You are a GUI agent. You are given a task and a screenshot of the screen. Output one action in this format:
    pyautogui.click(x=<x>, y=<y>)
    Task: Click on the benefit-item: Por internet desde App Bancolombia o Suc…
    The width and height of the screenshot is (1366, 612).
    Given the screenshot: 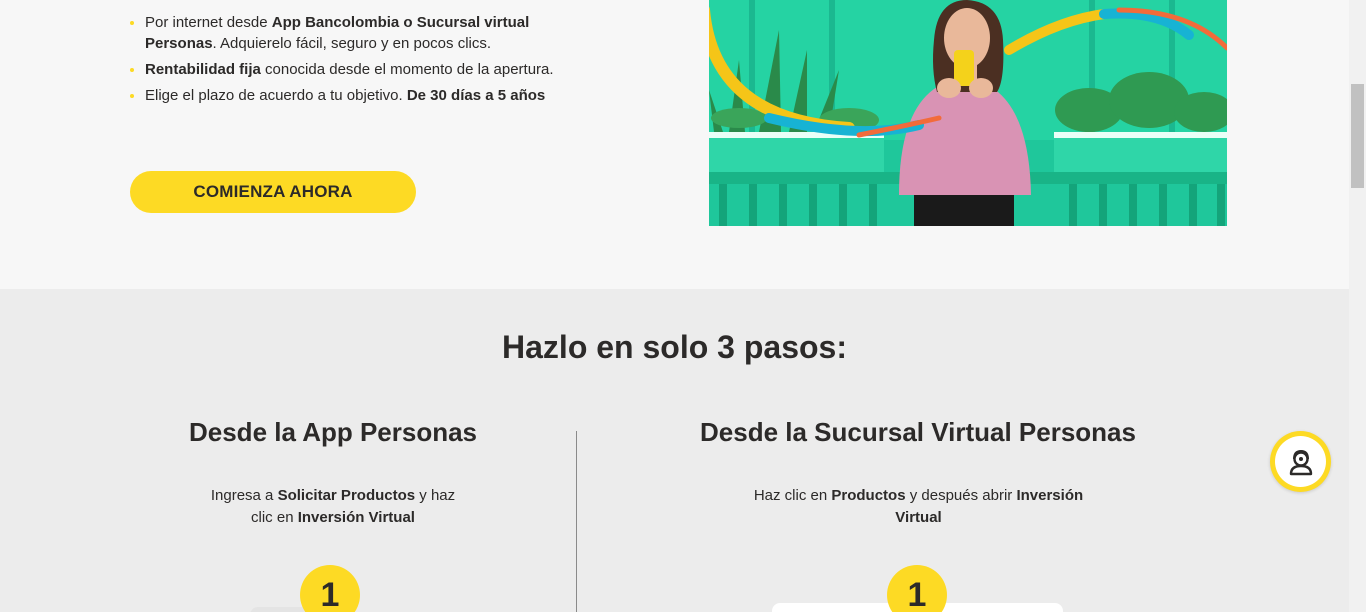 What is the action you would take?
    pyautogui.click(x=365, y=33)
    